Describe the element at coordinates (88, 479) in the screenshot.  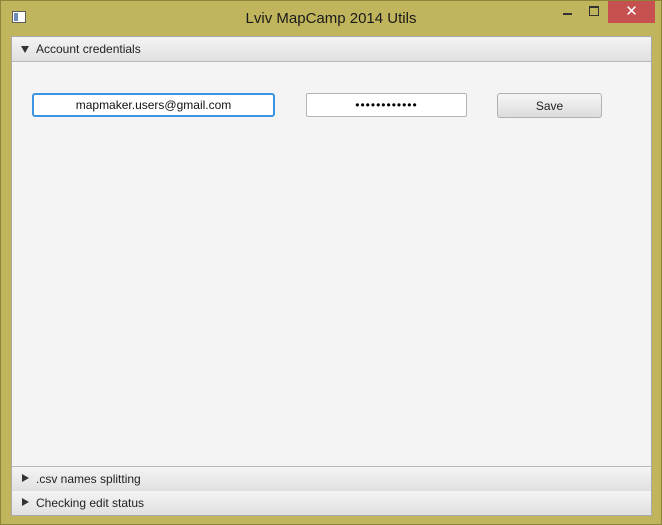
I see `pane-title: .csv names splitting` at that location.